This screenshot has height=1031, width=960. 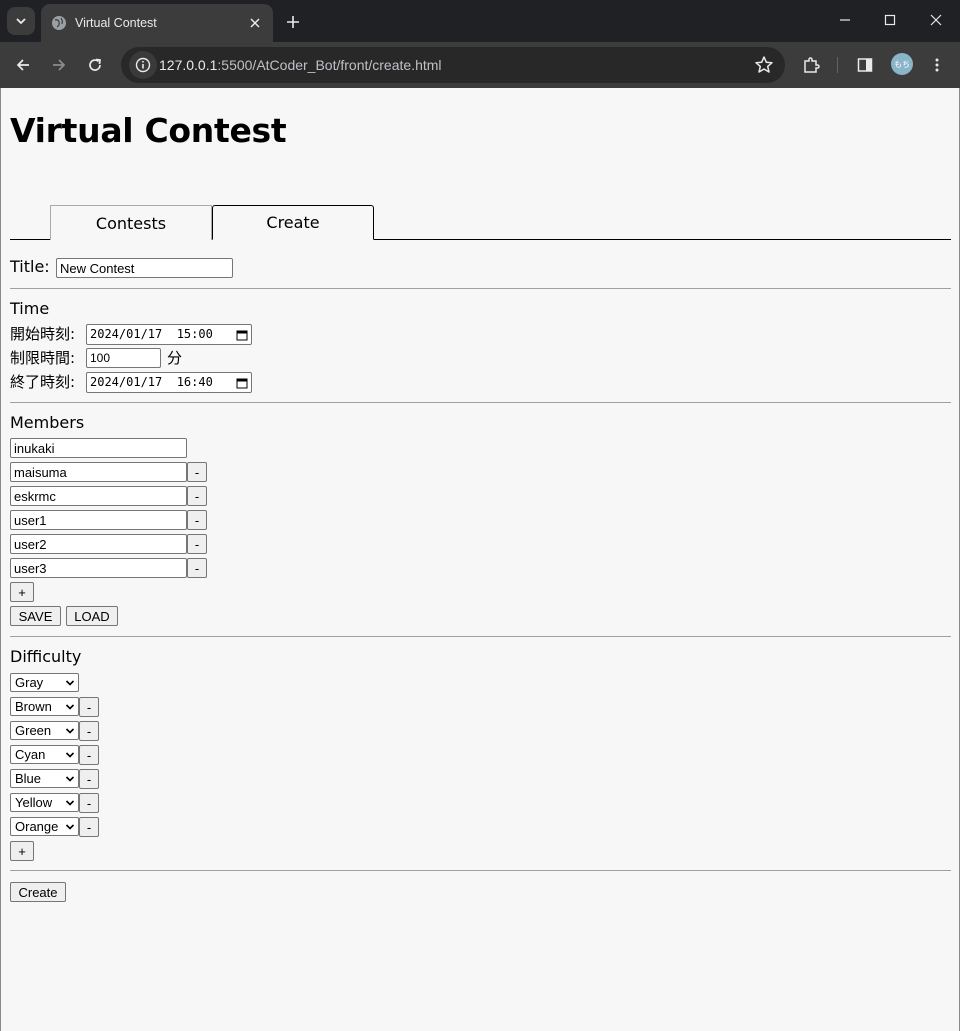 I want to click on end-time-value: 2024/01/17 16:40, so click(x=151, y=382).